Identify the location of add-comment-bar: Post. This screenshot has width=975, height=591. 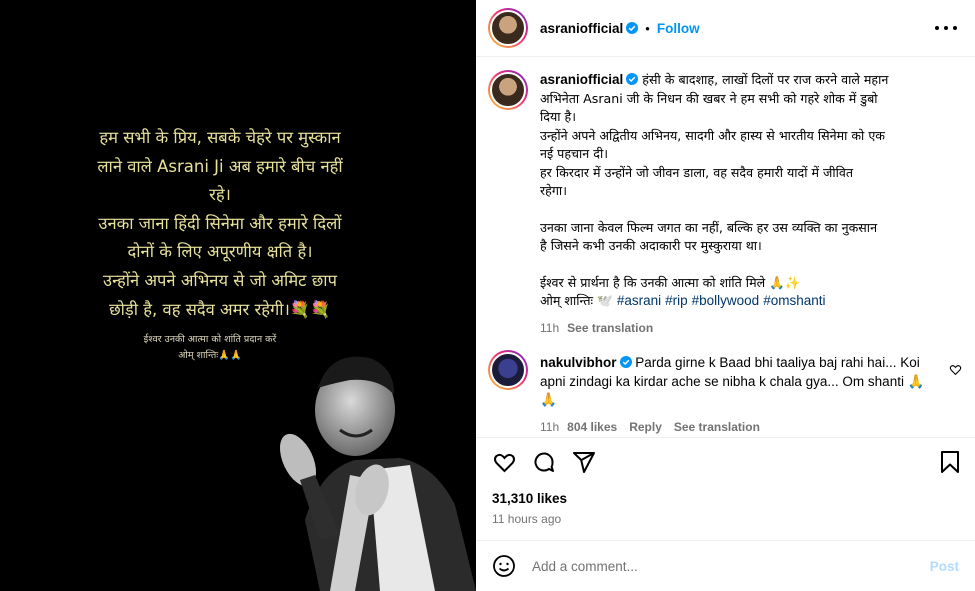
(725, 565).